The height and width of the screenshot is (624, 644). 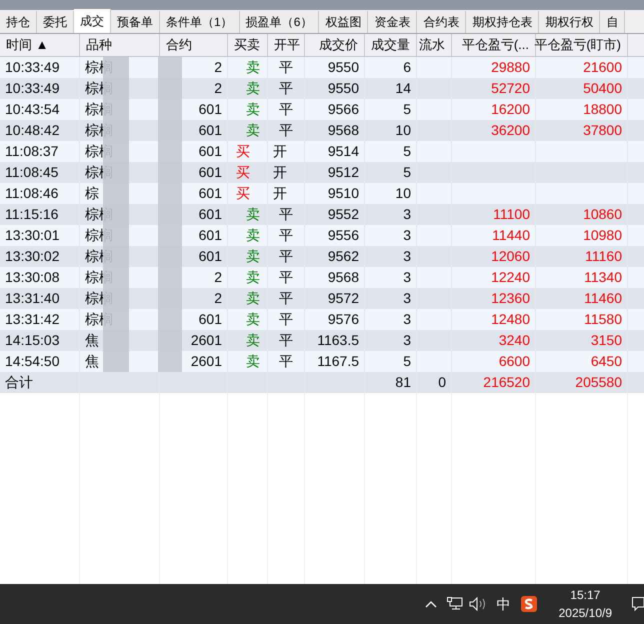 What do you see at coordinates (613, 22) in the screenshot?
I see `tab: 自` at bounding box center [613, 22].